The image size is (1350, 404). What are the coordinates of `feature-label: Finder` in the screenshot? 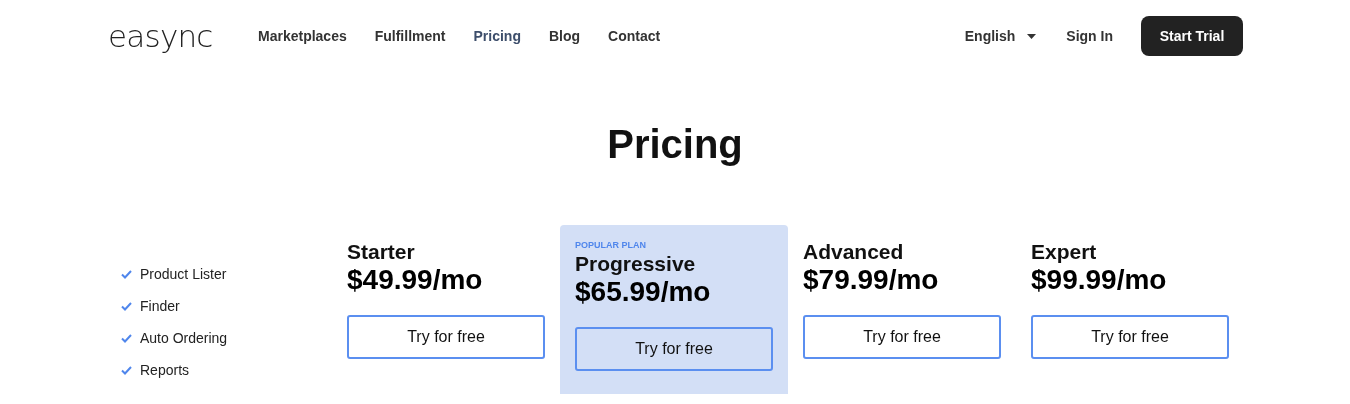 It's located at (160, 306).